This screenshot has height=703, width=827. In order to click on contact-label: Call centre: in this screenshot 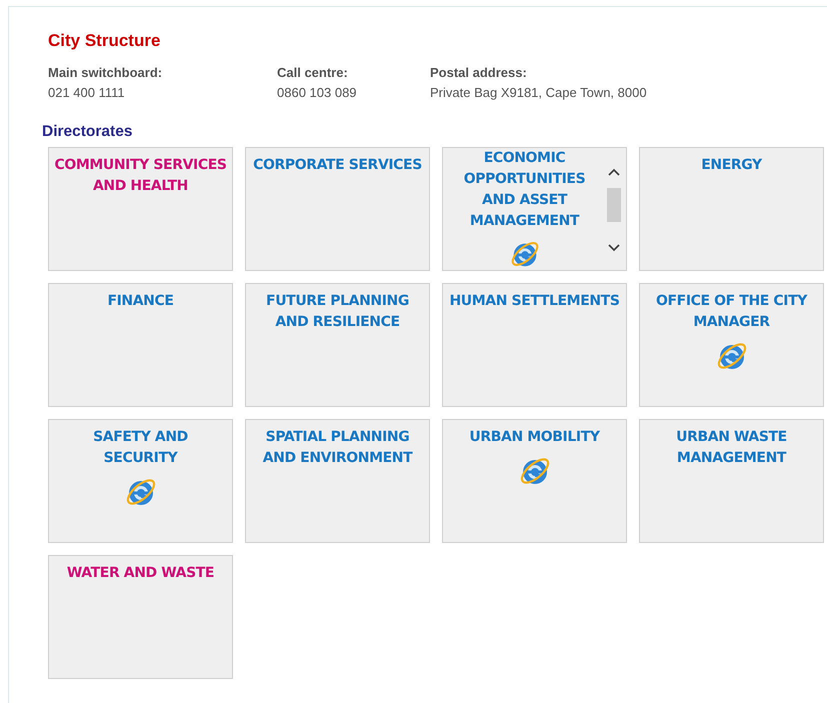, I will do `click(313, 72)`.